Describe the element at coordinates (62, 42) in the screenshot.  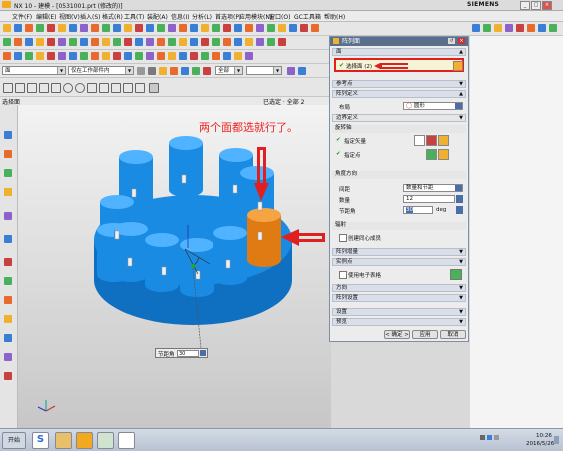
I see `arc-icon` at that location.